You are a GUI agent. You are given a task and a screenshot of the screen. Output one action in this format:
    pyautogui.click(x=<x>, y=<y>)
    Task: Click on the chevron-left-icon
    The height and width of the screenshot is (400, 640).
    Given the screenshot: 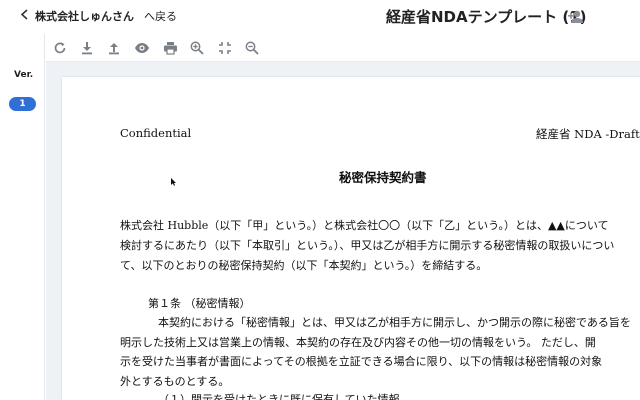 What is the action you would take?
    pyautogui.click(x=24, y=16)
    